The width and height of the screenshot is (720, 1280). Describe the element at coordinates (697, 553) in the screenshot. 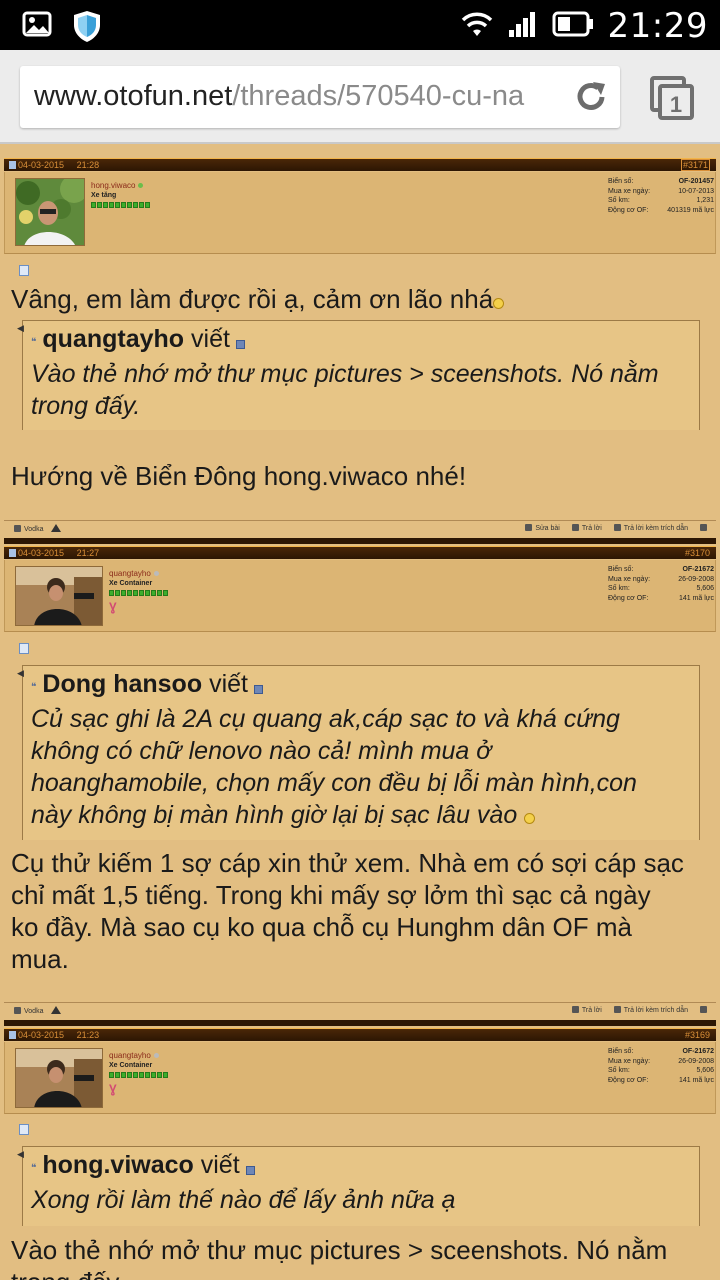

I see `post-number: #3170` at that location.